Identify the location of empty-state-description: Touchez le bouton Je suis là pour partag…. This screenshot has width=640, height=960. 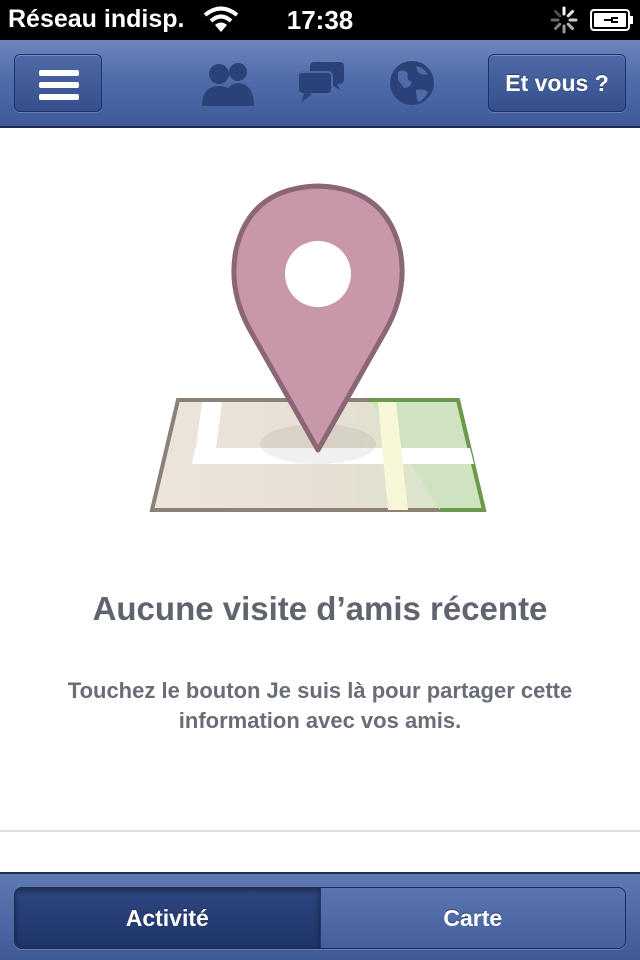
(320, 706).